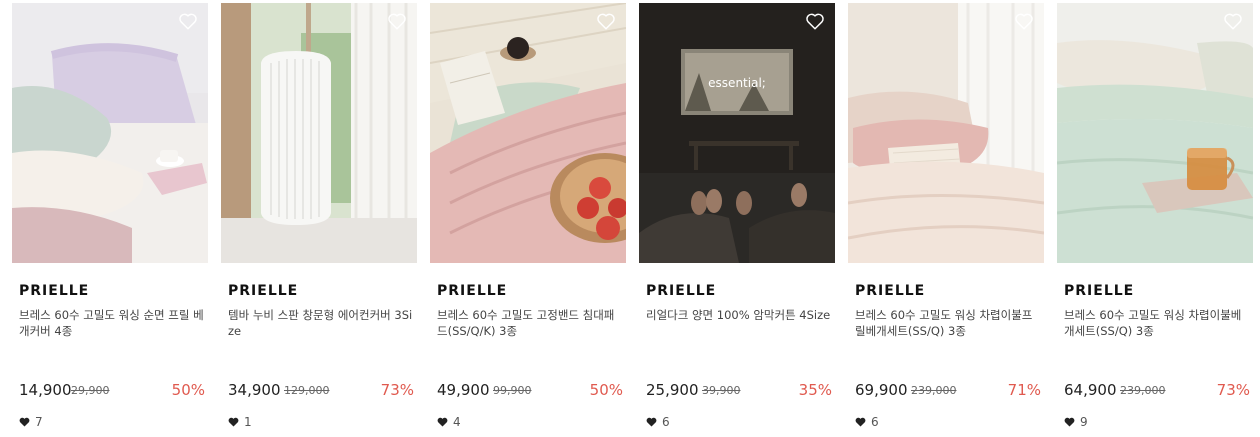 Image resolution: width=1260 pixels, height=437 pixels. Describe the element at coordinates (248, 422) in the screenshot. I see `like-count-value: 1` at that location.